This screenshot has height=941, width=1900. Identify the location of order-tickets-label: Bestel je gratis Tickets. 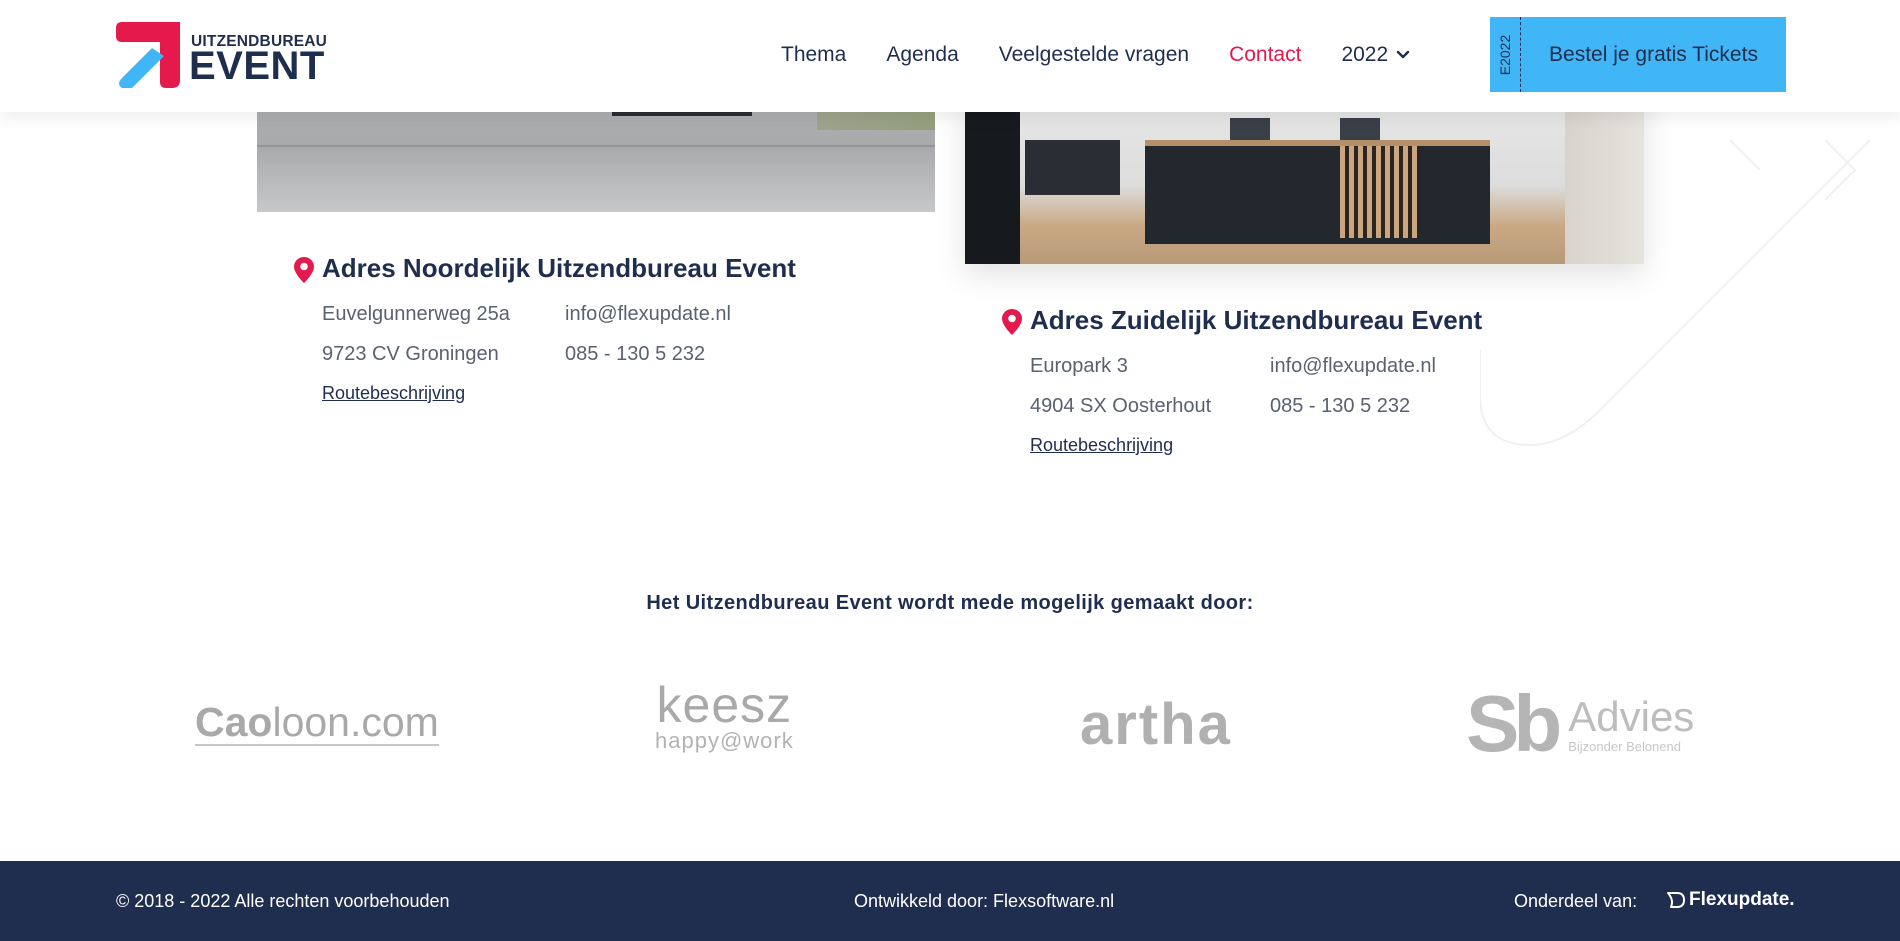
(1653, 54).